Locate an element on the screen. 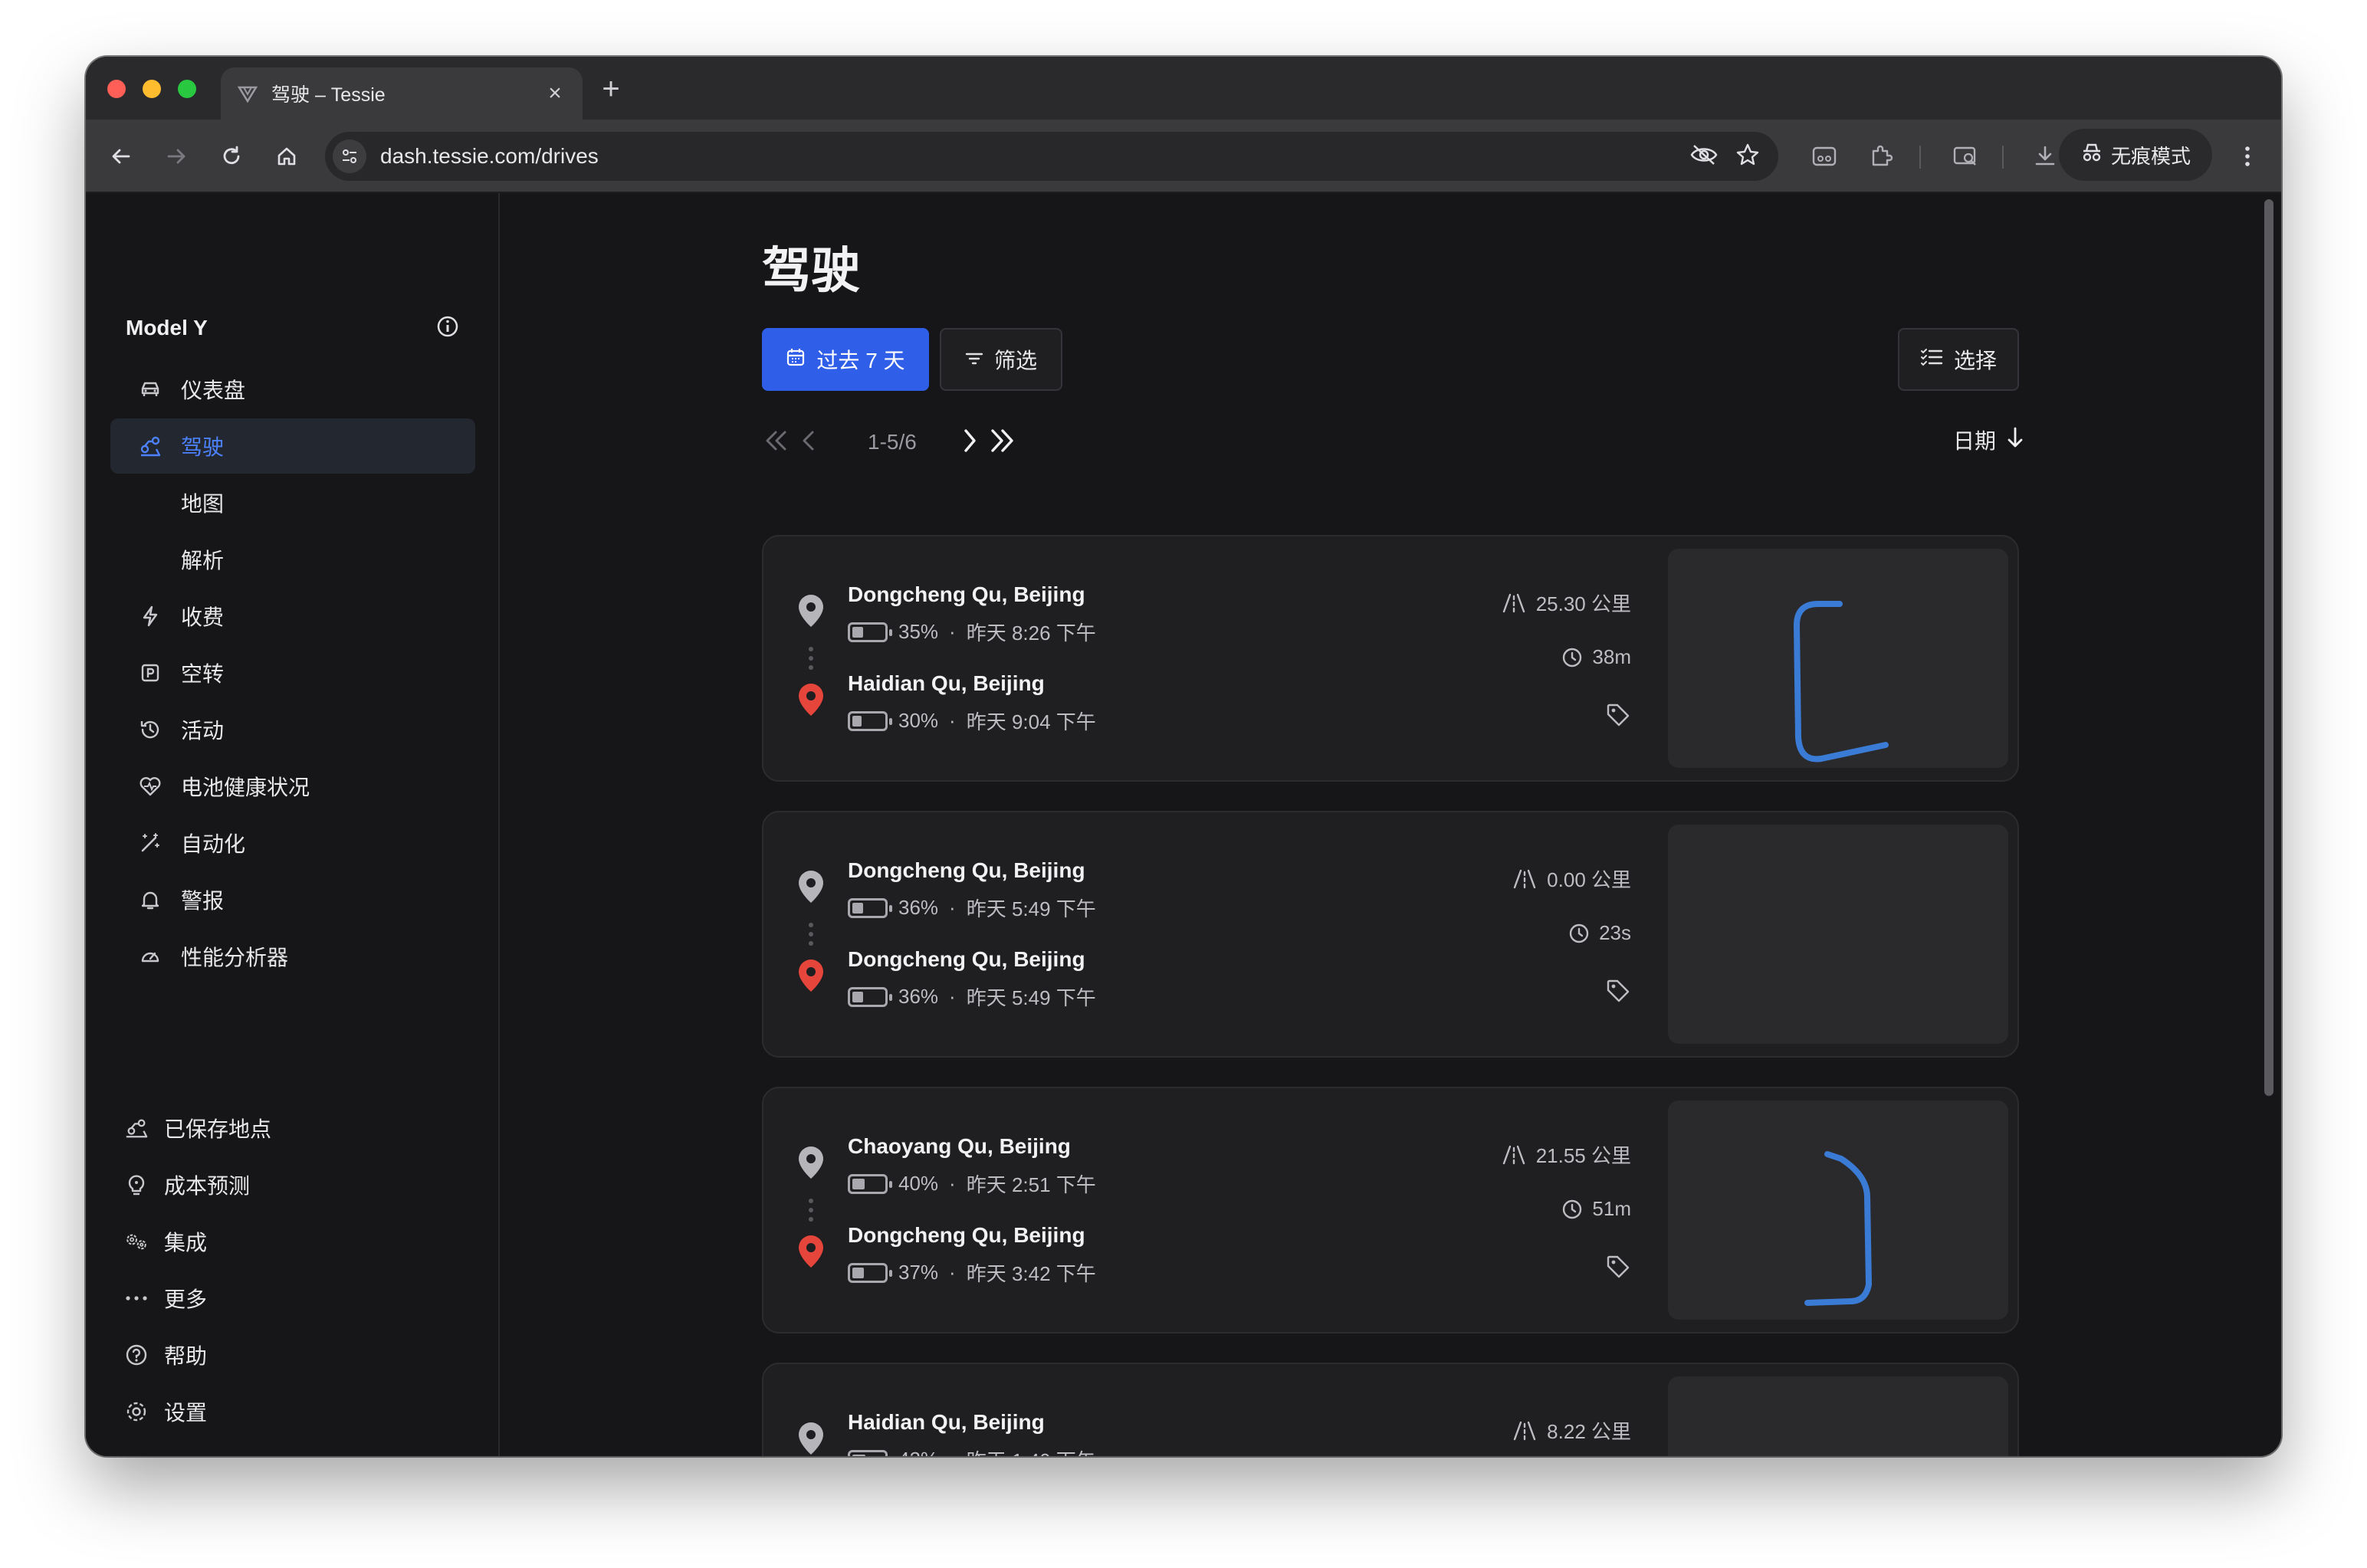 The width and height of the screenshot is (2367, 1568). sort-control: 日期 is located at coordinates (1988, 440).